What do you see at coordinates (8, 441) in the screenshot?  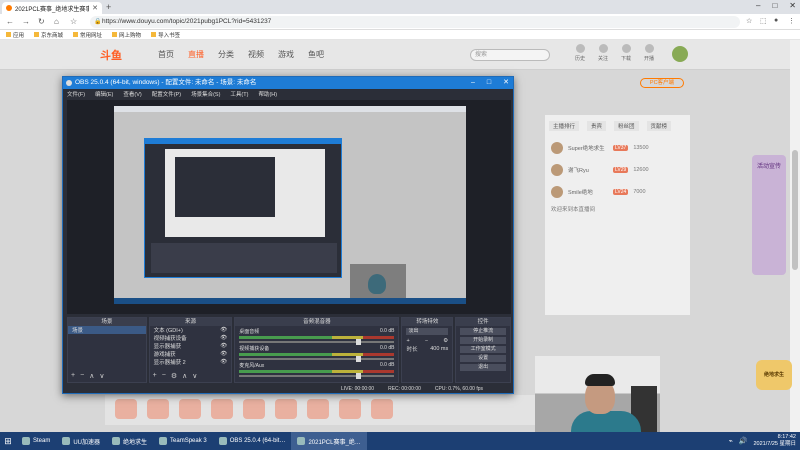 I see `start-button: ⊞` at bounding box center [8, 441].